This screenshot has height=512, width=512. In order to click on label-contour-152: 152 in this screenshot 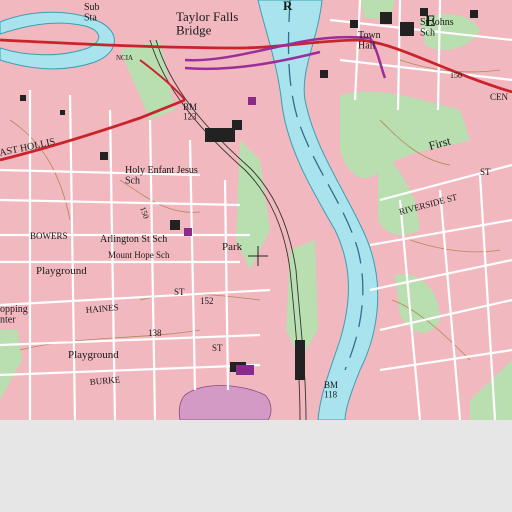, I will do `click(207, 301)`.